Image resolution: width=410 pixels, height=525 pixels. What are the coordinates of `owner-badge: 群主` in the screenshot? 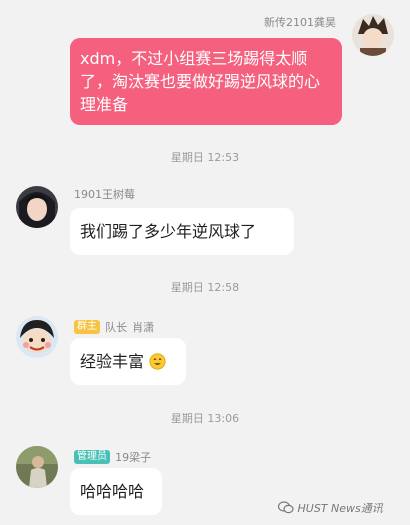 It's located at (87, 326).